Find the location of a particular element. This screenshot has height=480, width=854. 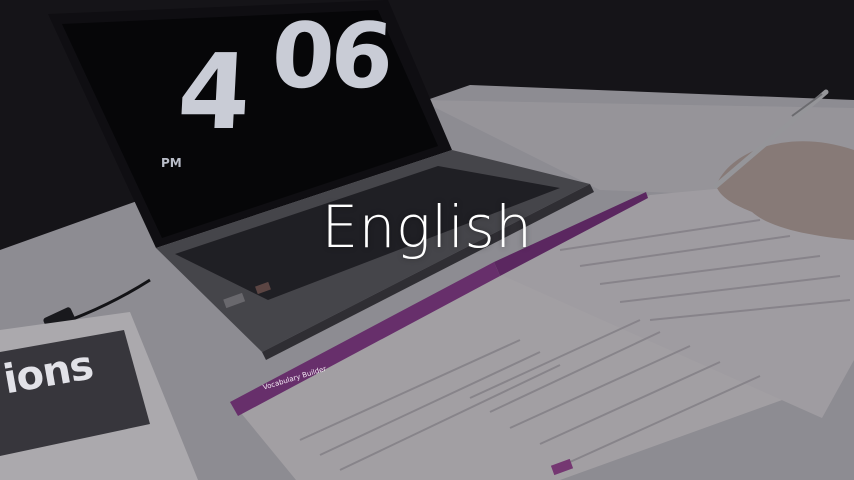

clock-hour: 4 is located at coordinates (214, 92).